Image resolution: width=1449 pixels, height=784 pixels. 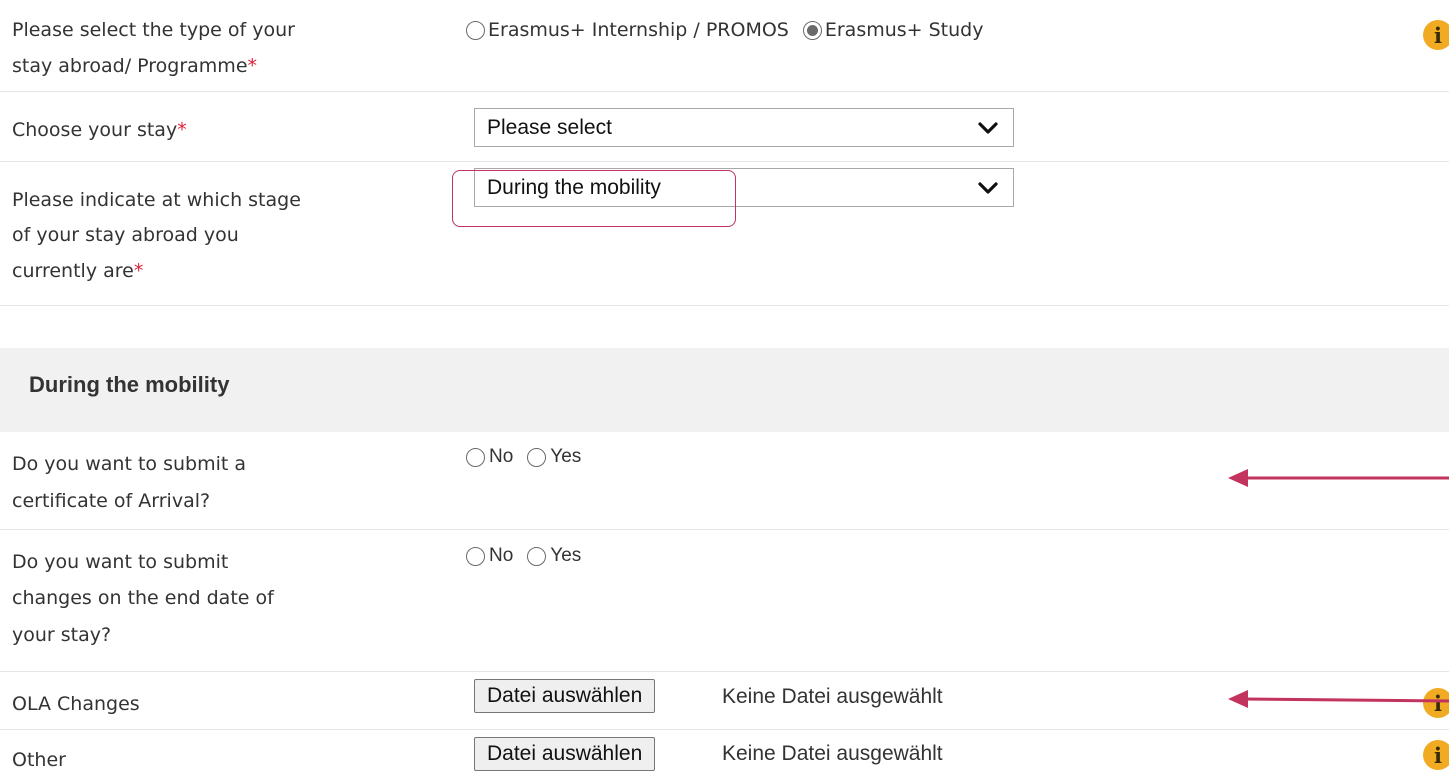 I want to click on annotation-arrows, so click(x=1338, y=588).